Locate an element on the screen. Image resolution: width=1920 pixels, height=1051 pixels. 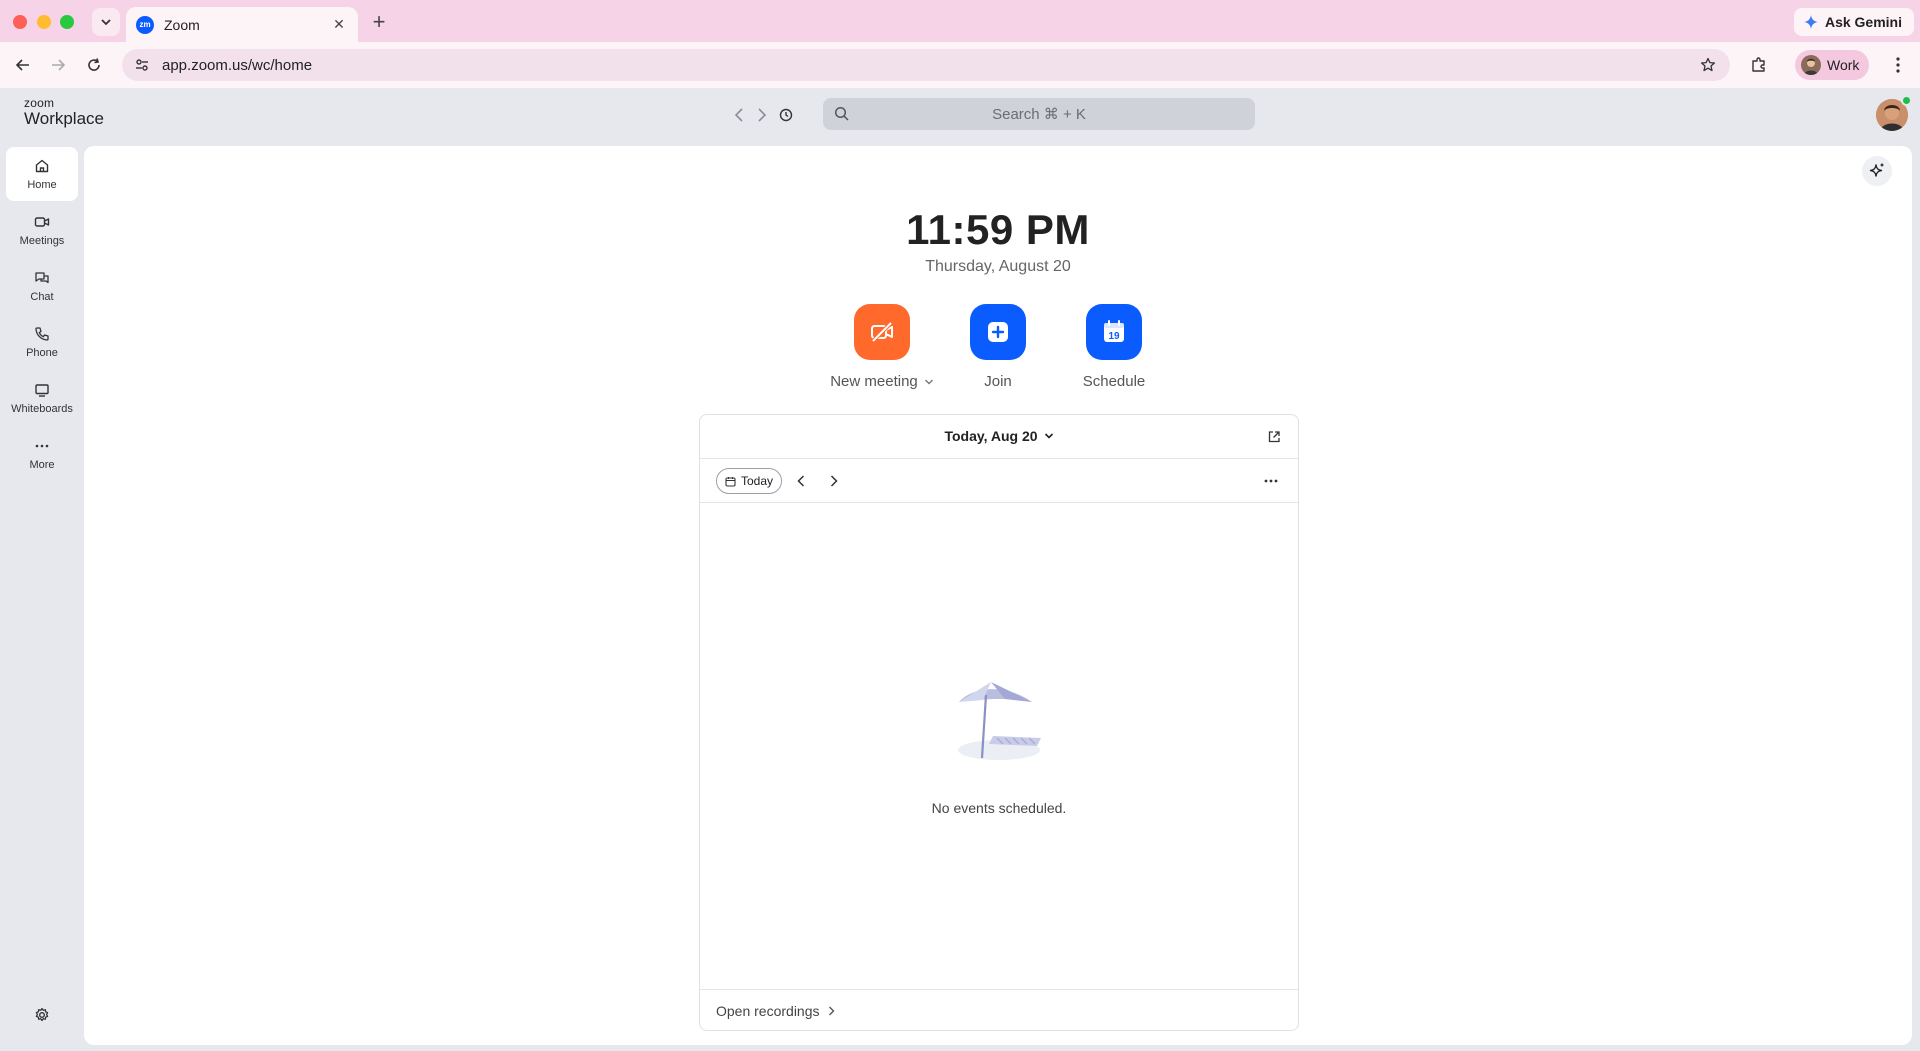
presence-status-dot is located at coordinates (1906, 100).